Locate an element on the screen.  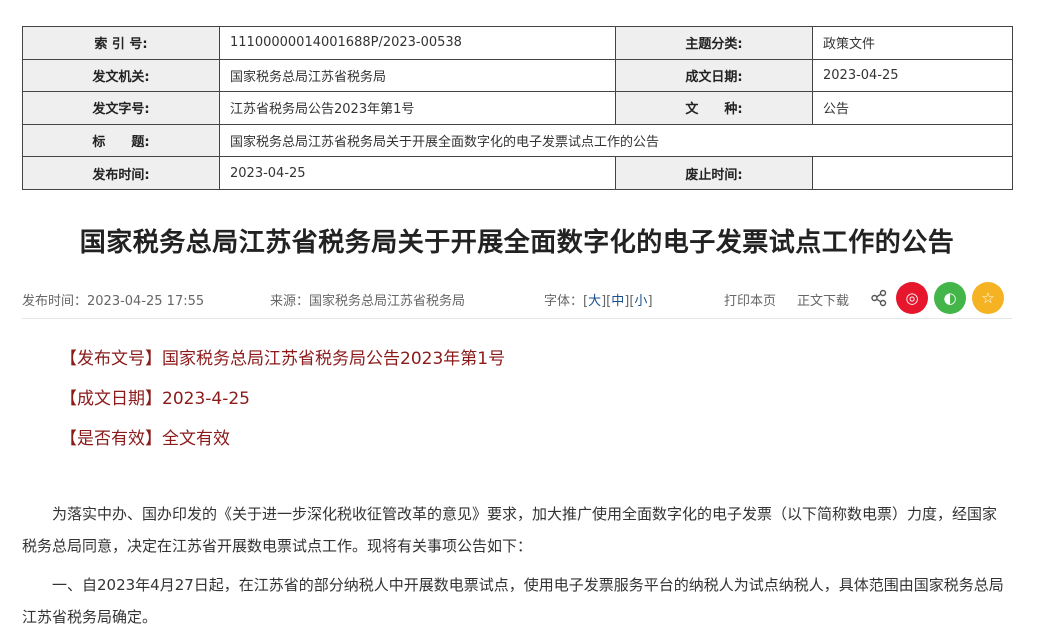
attr-document-date: 【成文日期】2023-4-25 is located at coordinates (155, 399).